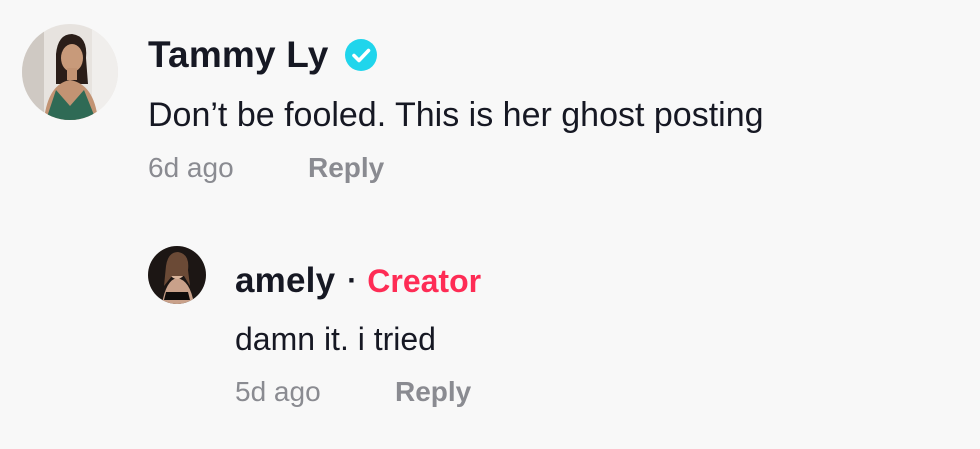 The image size is (980, 449). I want to click on username: amely, so click(285, 281).